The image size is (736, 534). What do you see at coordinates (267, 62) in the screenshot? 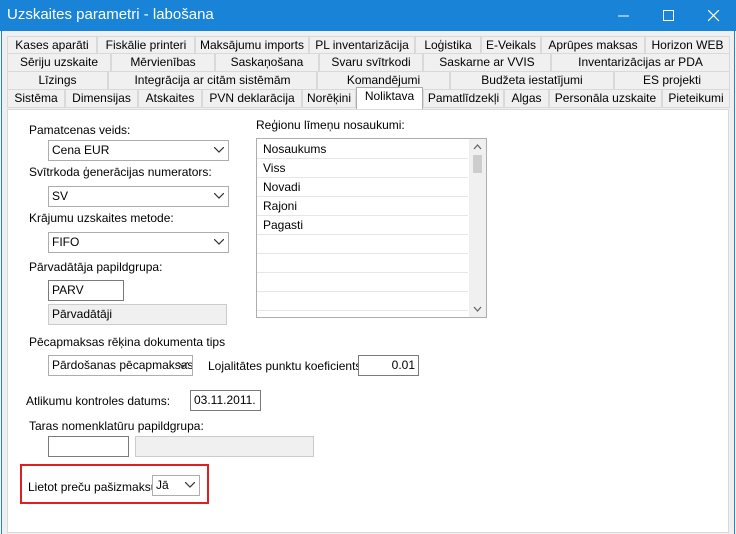
I see `tab-saskanosana: Saskaņošana` at bounding box center [267, 62].